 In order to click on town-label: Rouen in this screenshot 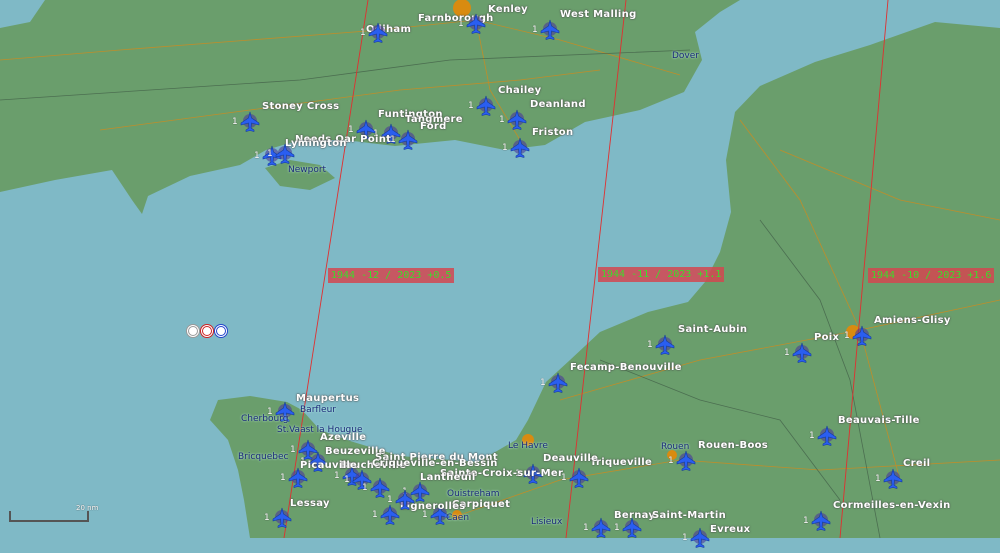, I will do `click(675, 447)`.